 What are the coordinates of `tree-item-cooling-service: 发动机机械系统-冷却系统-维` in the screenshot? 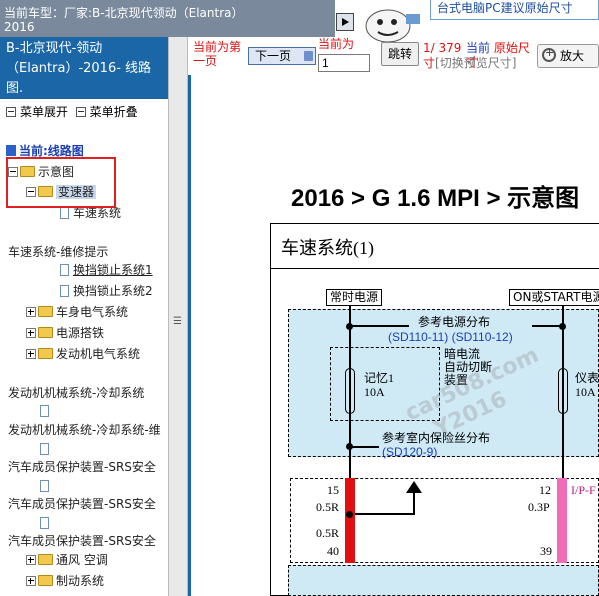 It's located at (84, 430).